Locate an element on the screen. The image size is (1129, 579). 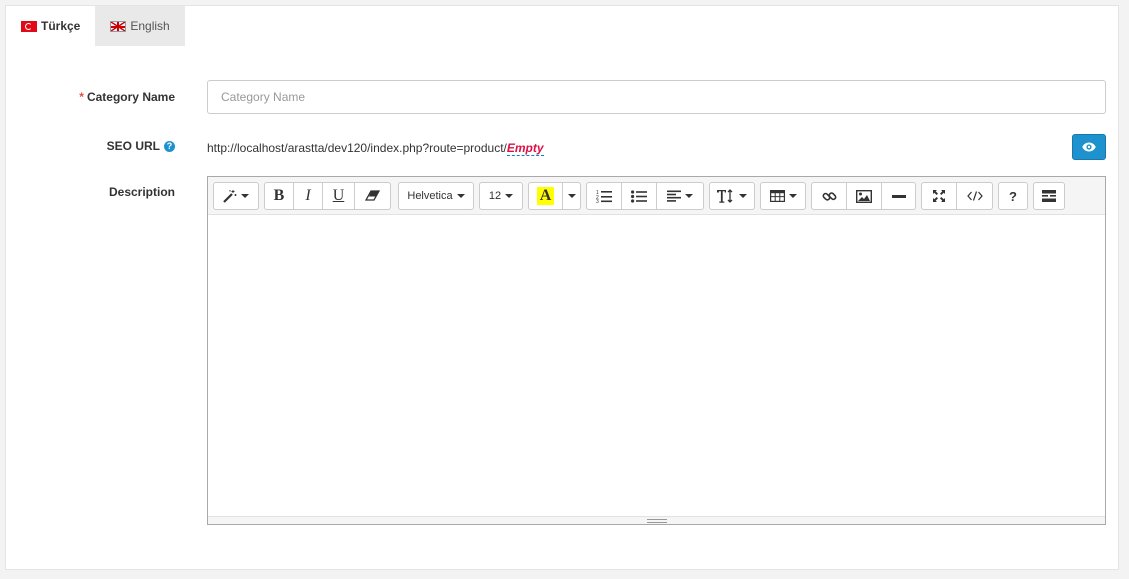
help-icon: ? is located at coordinates (1013, 196).